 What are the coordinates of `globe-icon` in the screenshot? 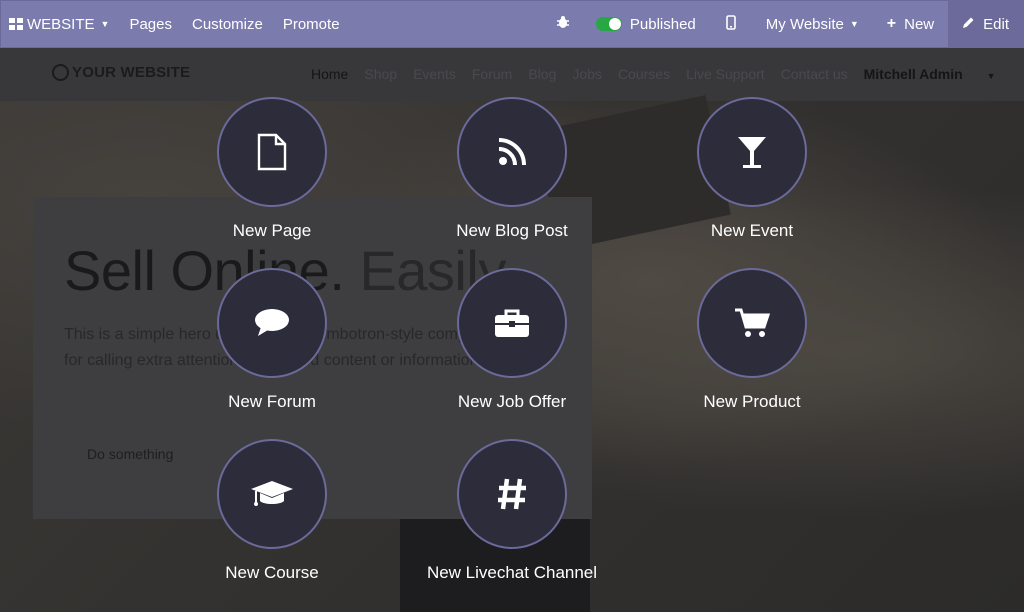 It's located at (60, 72).